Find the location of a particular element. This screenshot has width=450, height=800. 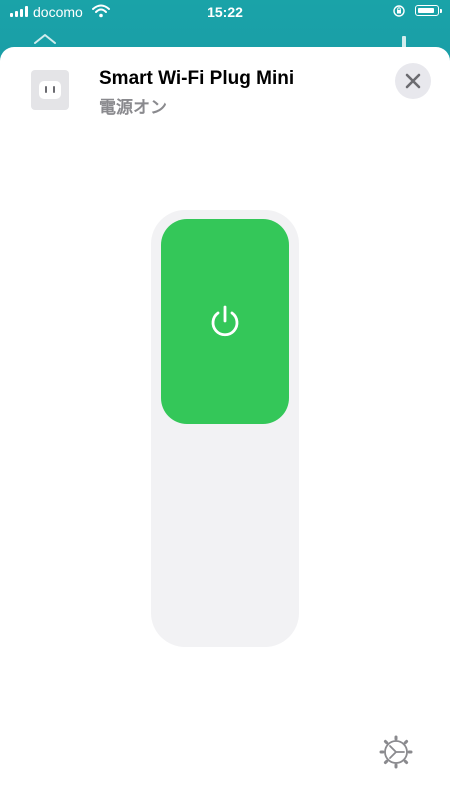

gear-icon is located at coordinates (396, 752).